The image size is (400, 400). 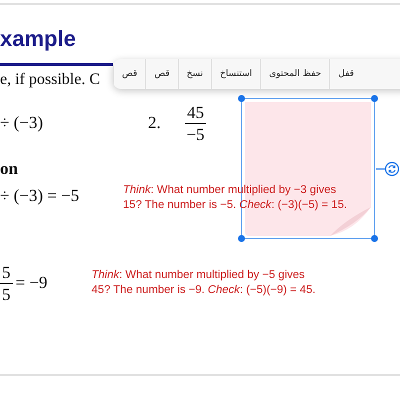 What do you see at coordinates (9, 169) in the screenshot?
I see `section-heading: on` at bounding box center [9, 169].